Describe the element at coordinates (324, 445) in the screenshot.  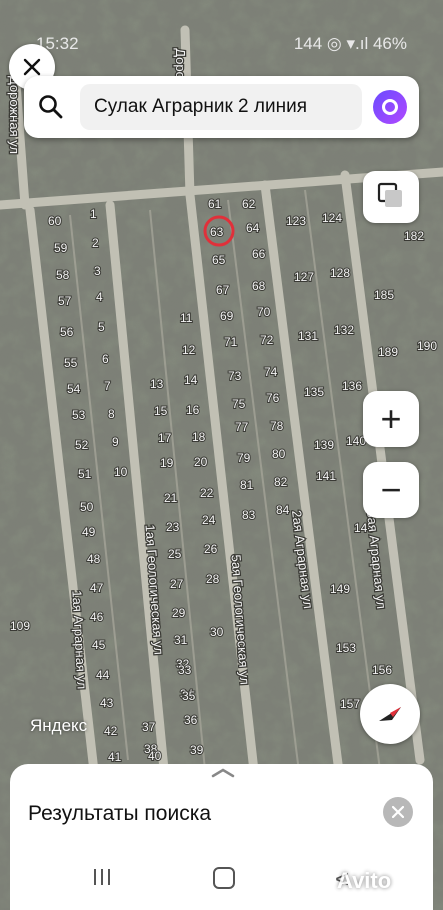
I see `plot-number-label: 139` at that location.